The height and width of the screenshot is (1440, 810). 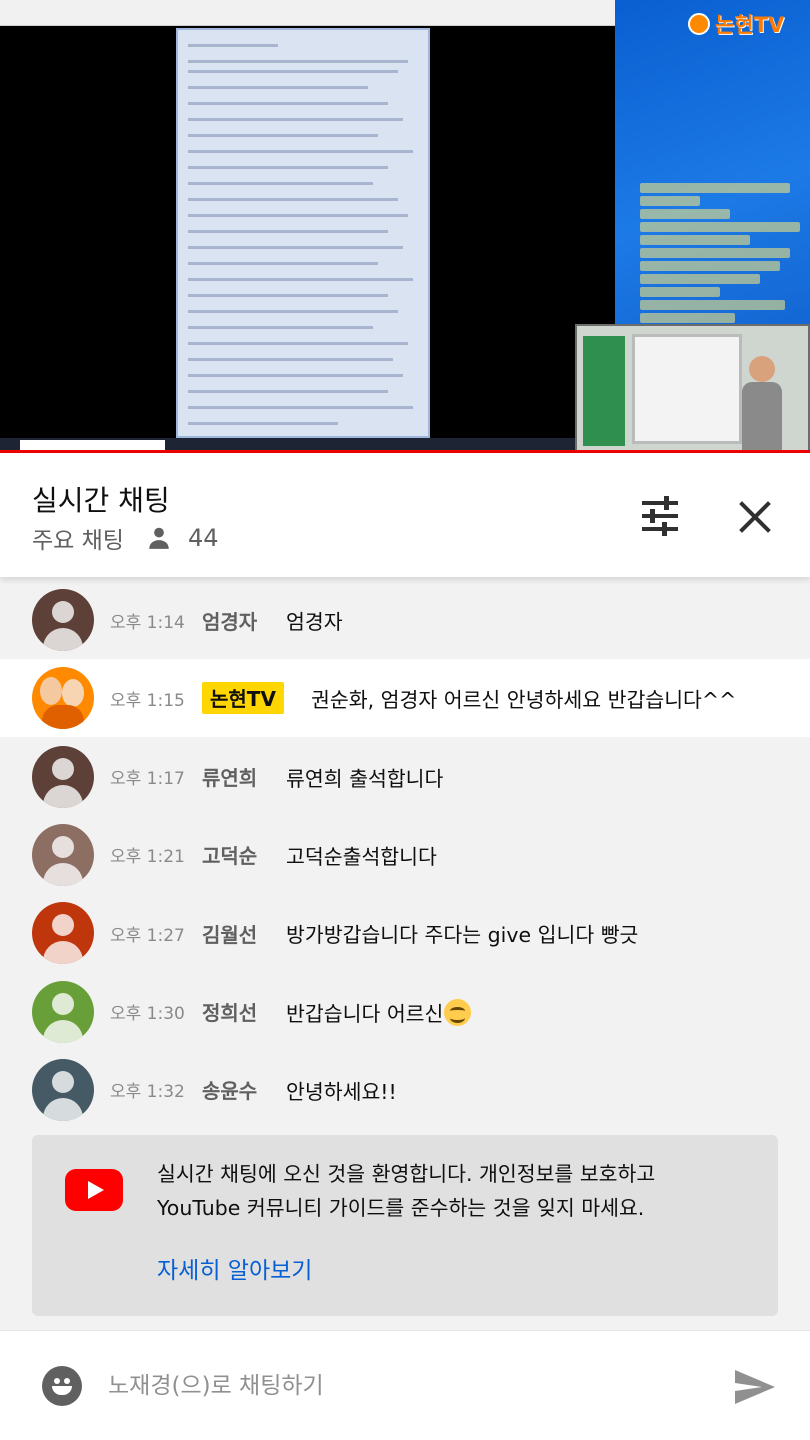 What do you see at coordinates (159, 538) in the screenshot?
I see `person-icon` at bounding box center [159, 538].